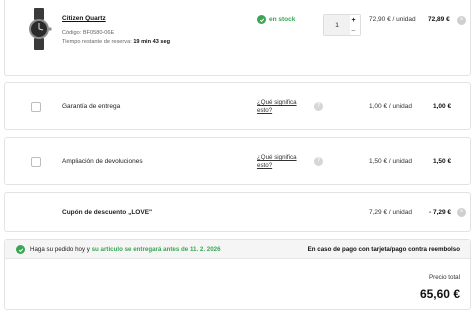  Describe the element at coordinates (353, 30) in the screenshot. I see `quantity-decrease-button: –` at that location.